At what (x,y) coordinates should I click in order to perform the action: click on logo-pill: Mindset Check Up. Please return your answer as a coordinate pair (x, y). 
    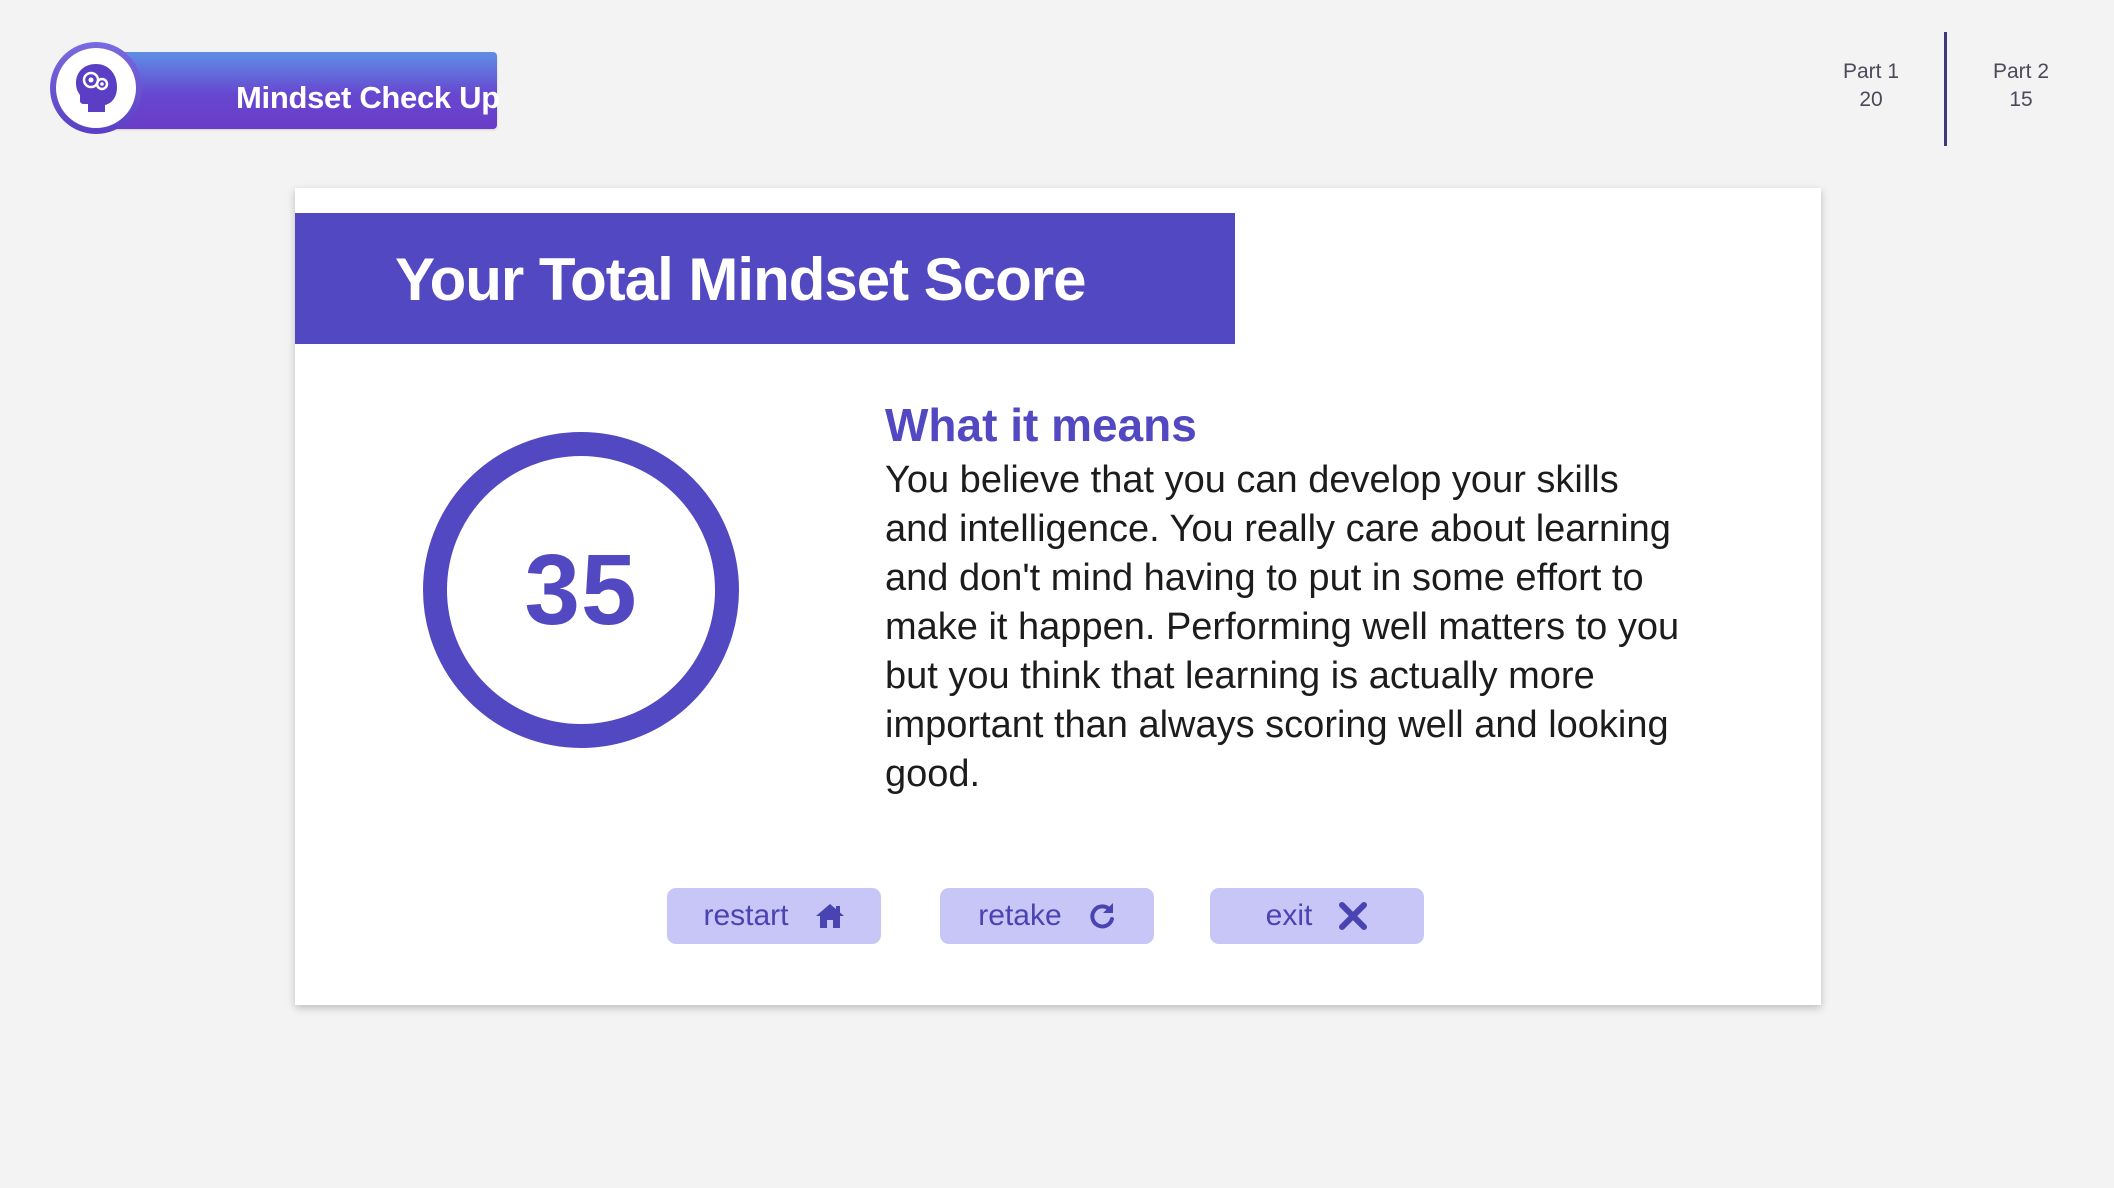
    Looking at the image, I should click on (295, 90).